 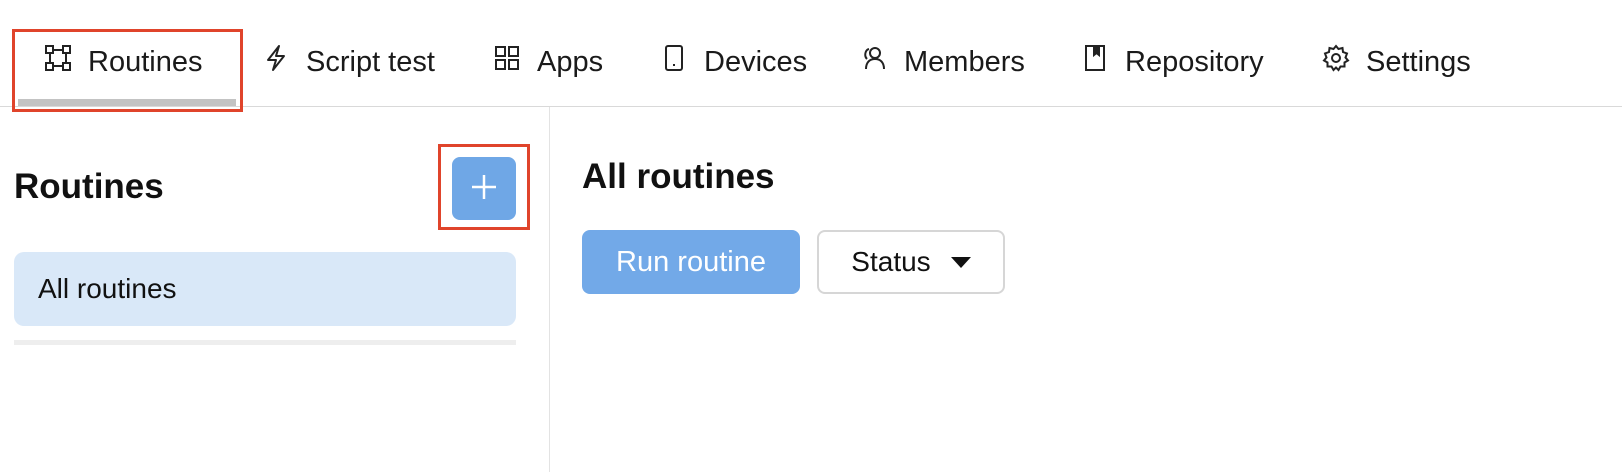 What do you see at coordinates (265, 342) in the screenshot?
I see `sidebar-separator` at bounding box center [265, 342].